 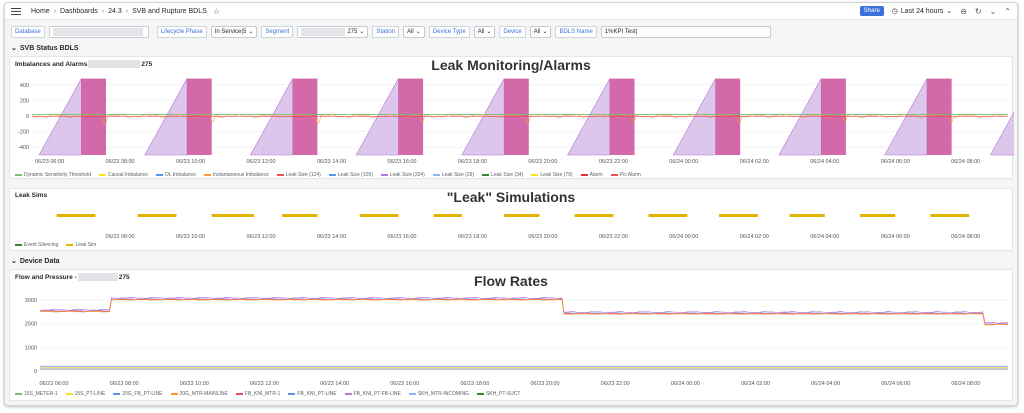 I want to click on legend-item: Causal Imbalance, so click(x=123, y=175).